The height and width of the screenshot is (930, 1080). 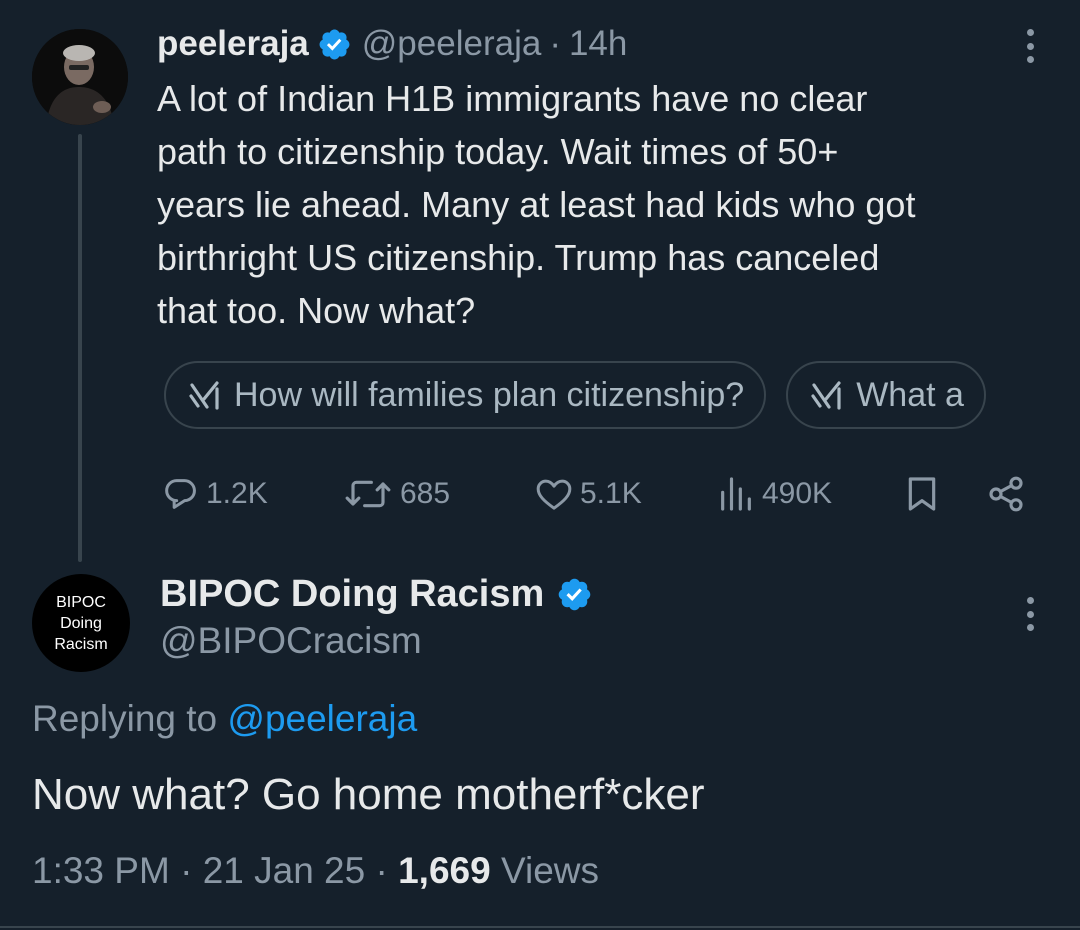 I want to click on thread-connector, so click(x=80, y=348).